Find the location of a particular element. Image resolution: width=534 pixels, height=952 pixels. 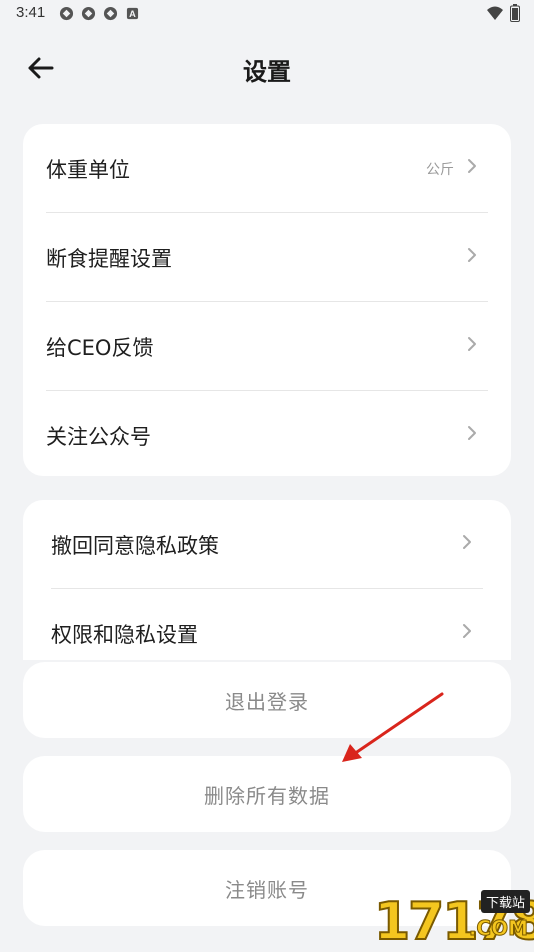

svg-text: A is located at coordinates (132, 14).